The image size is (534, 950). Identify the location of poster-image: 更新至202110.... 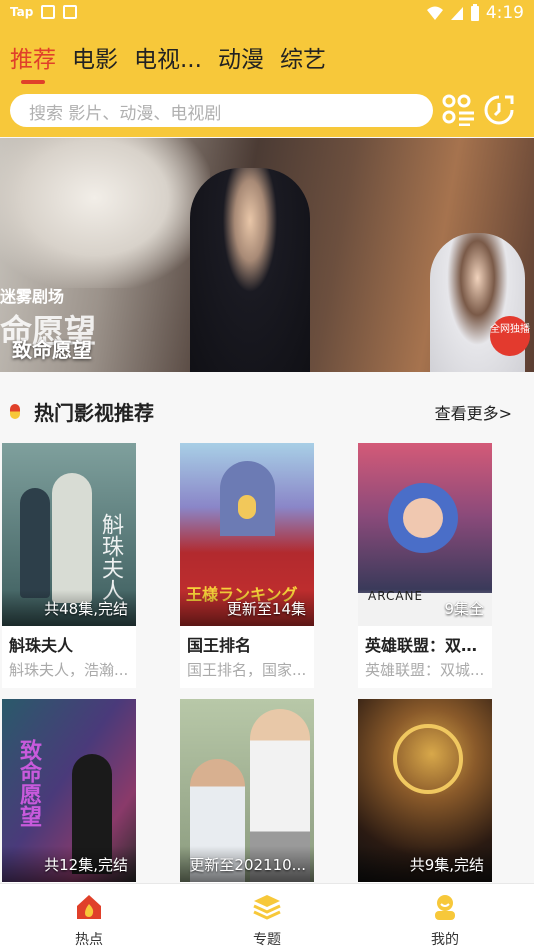
(247, 790).